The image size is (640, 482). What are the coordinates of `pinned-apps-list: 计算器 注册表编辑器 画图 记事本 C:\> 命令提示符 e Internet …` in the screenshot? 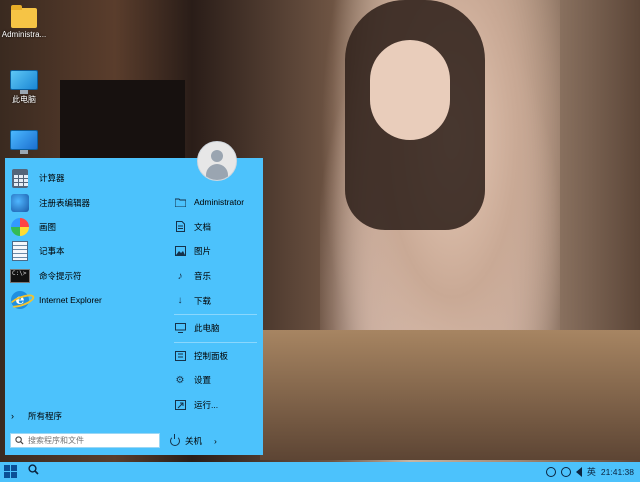 It's located at (85, 239).